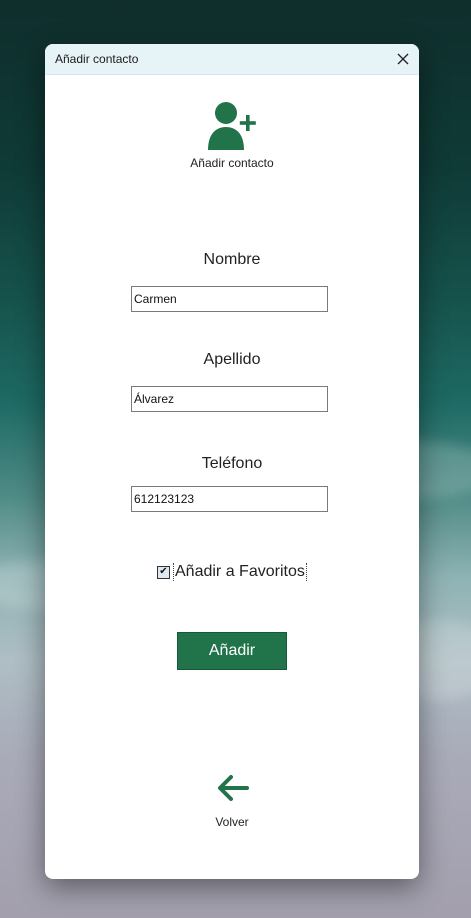  I want to click on favorites-checkbox: ✔, so click(163, 572).